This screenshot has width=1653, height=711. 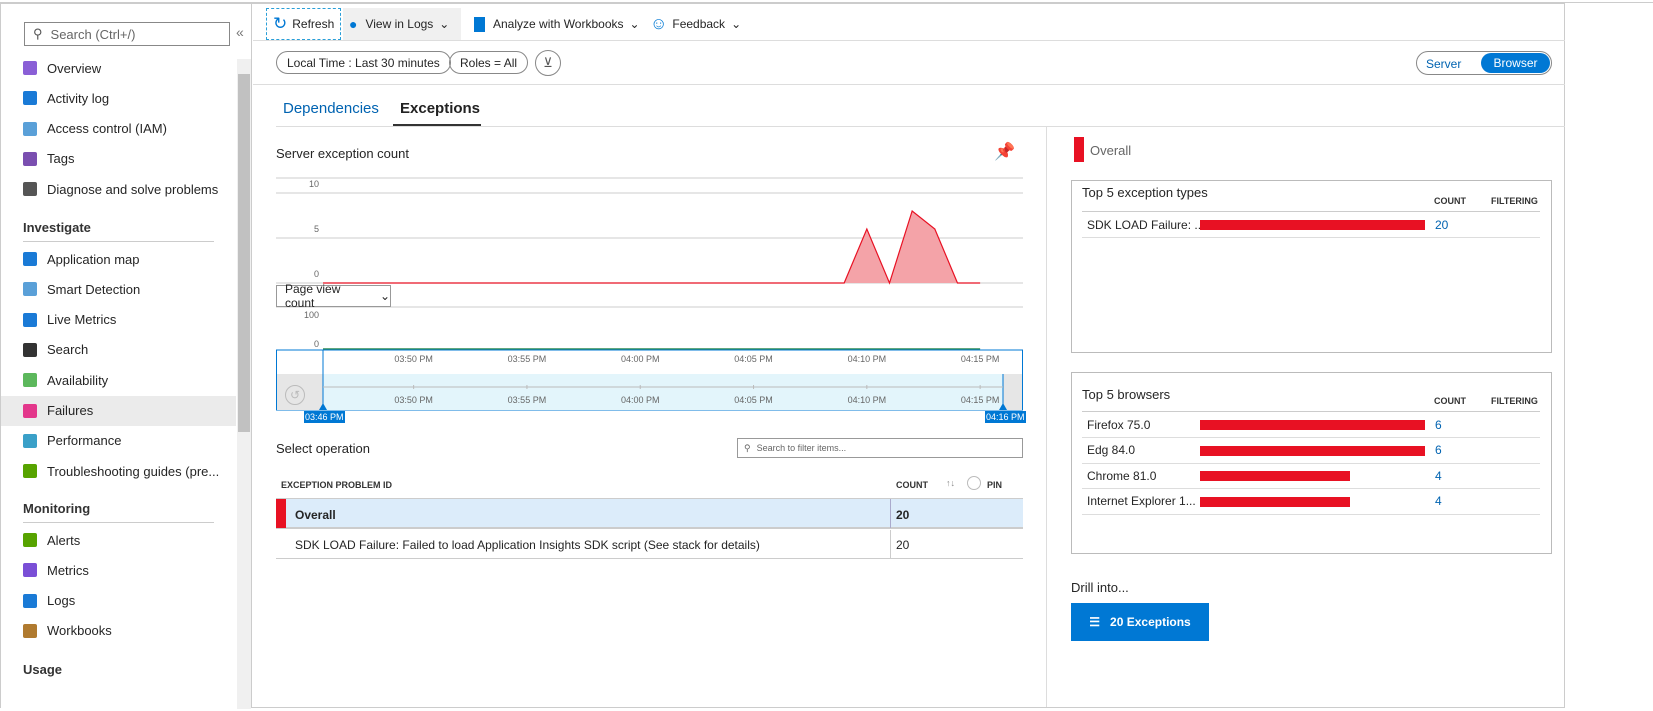 What do you see at coordinates (1126, 394) in the screenshot?
I see `panel-title: Top 5 browsers` at bounding box center [1126, 394].